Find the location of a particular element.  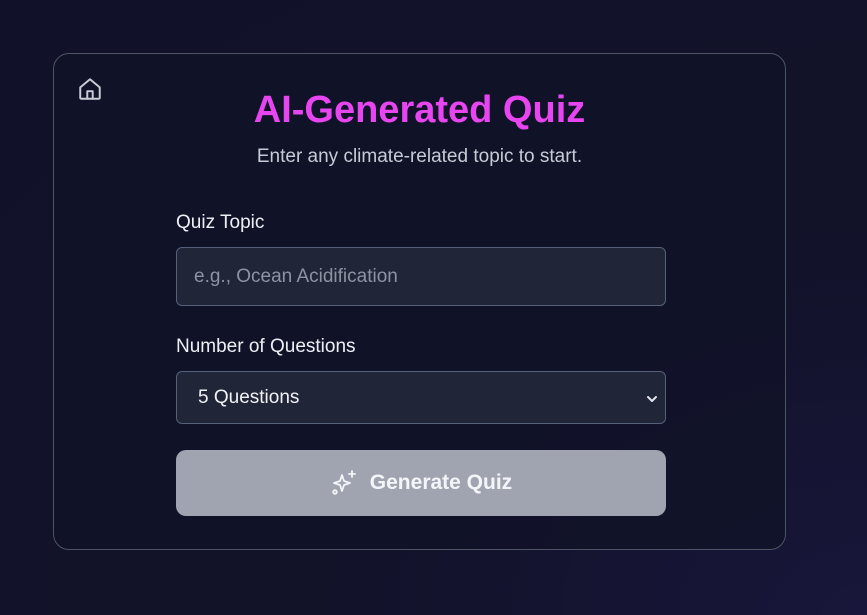

question-count-label: Number of Questions is located at coordinates (266, 346).